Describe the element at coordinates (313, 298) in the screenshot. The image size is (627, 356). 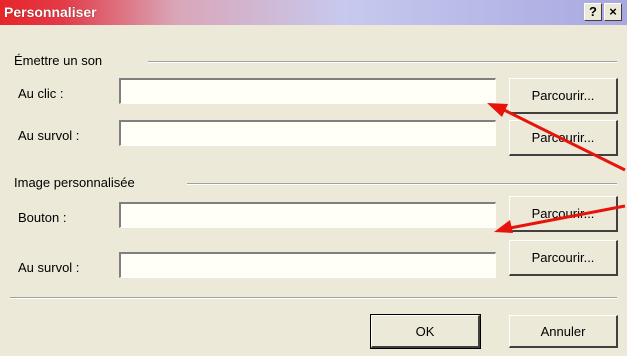
I see `footer-separator` at that location.